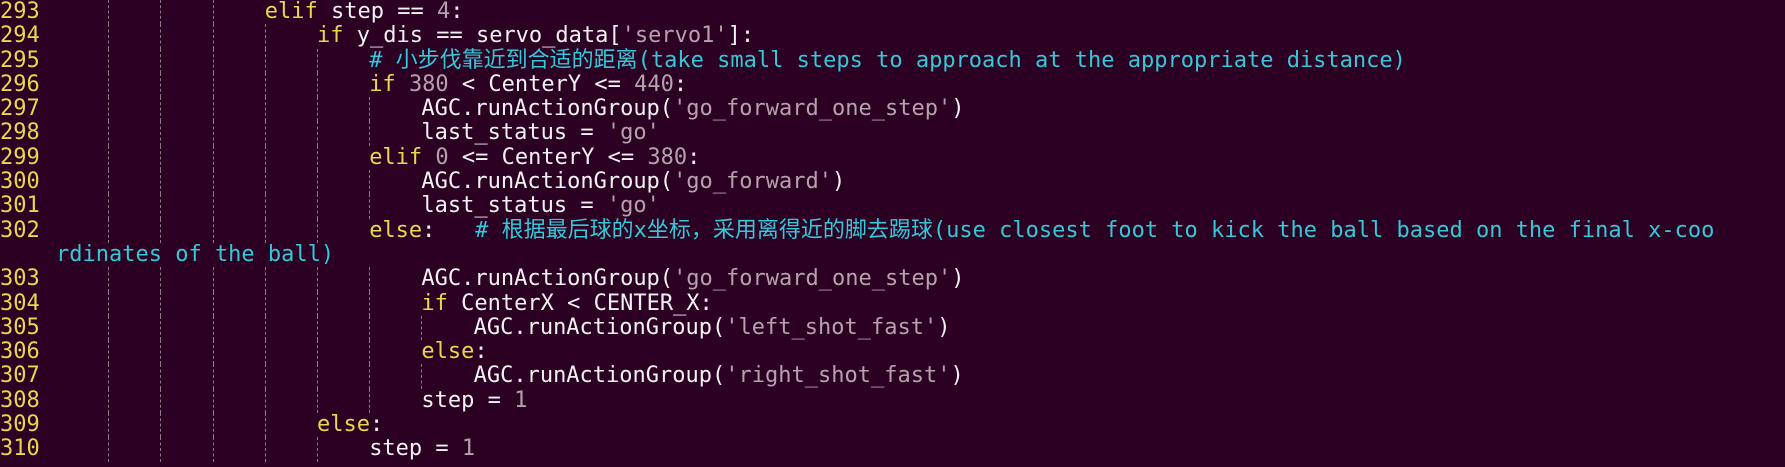 The height and width of the screenshot is (467, 1785). I want to click on code-text: elif 0 <= CenterY <= 380:, so click(535, 157).